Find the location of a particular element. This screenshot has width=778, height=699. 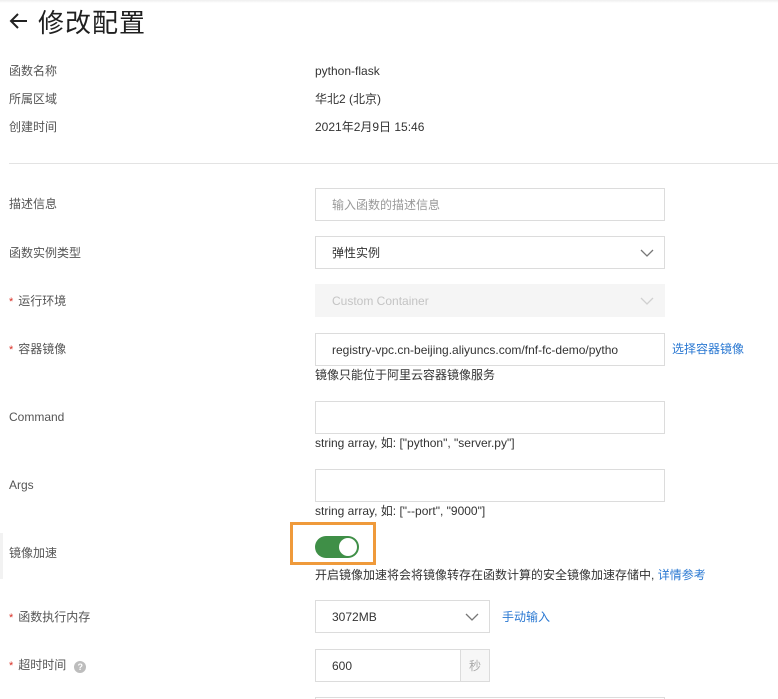

info-label: 创建时间 is located at coordinates (33, 127).